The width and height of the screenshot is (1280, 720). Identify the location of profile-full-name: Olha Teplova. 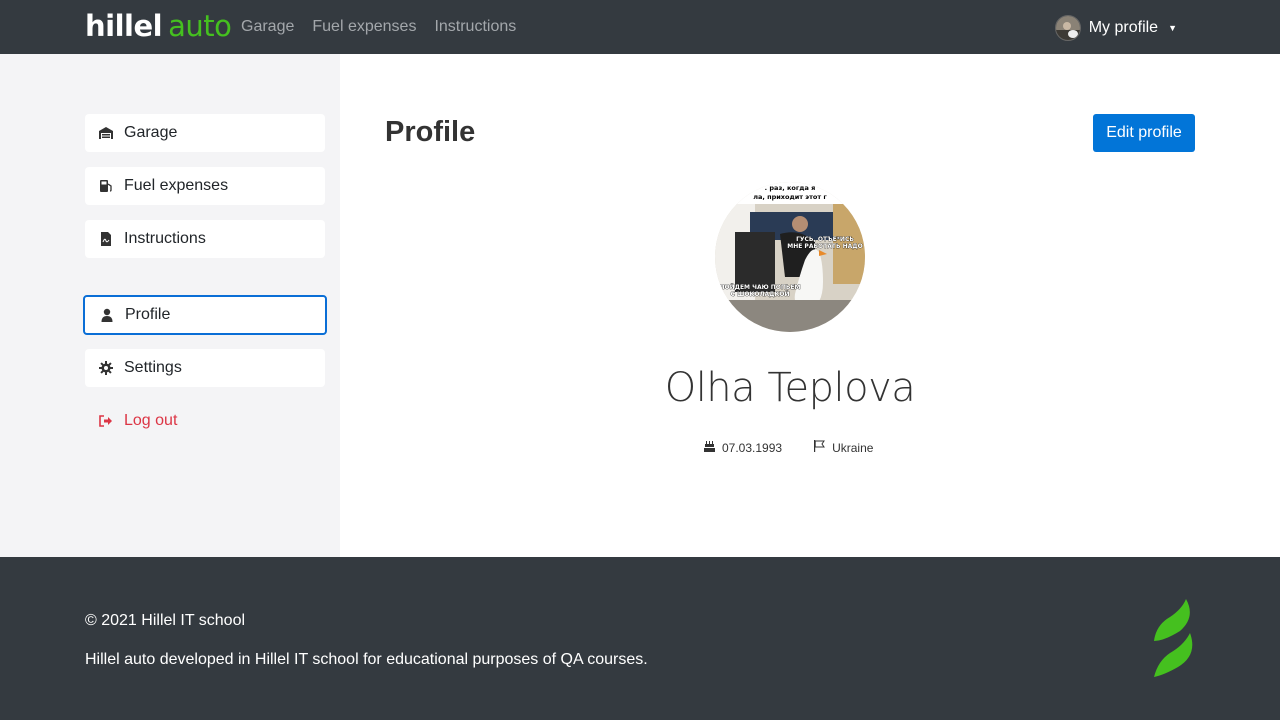
(790, 388).